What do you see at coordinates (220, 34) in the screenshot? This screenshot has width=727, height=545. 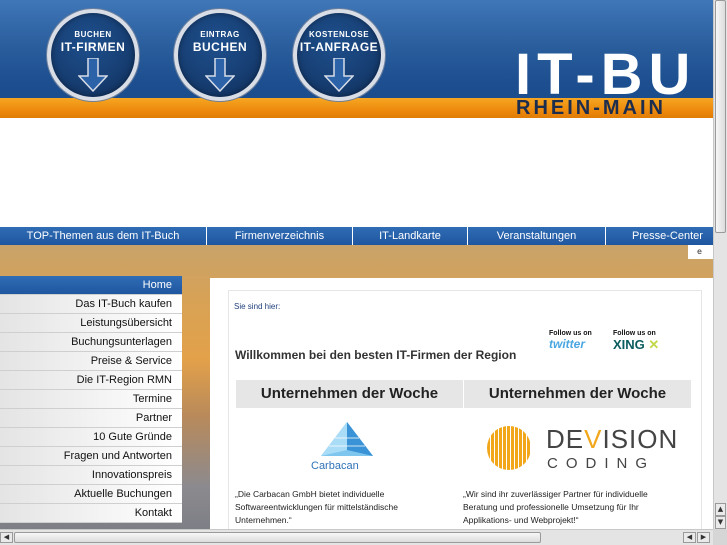 I see `button-small-label: EINTRAG` at bounding box center [220, 34].